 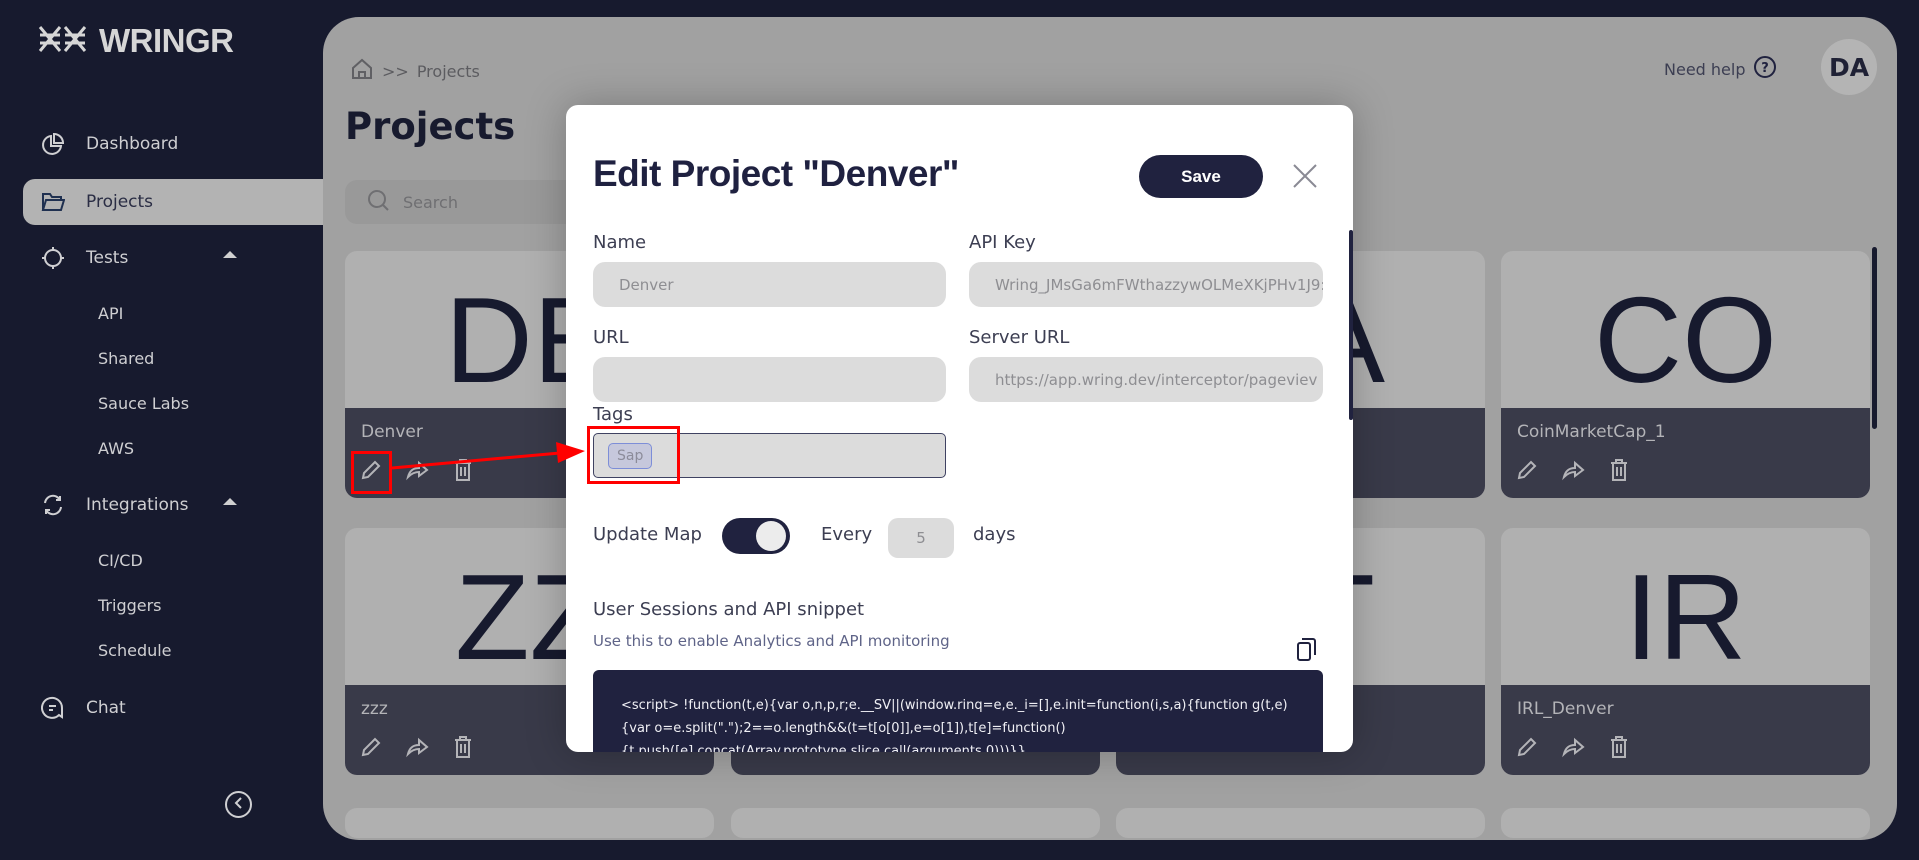 What do you see at coordinates (647, 534) in the screenshot?
I see `update-map-label: Update Map` at bounding box center [647, 534].